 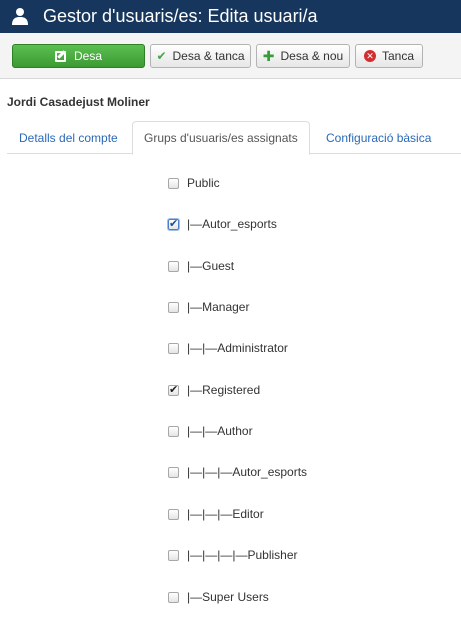 What do you see at coordinates (68, 137) in the screenshot?
I see `tab-account-details: Detalls del compte` at bounding box center [68, 137].